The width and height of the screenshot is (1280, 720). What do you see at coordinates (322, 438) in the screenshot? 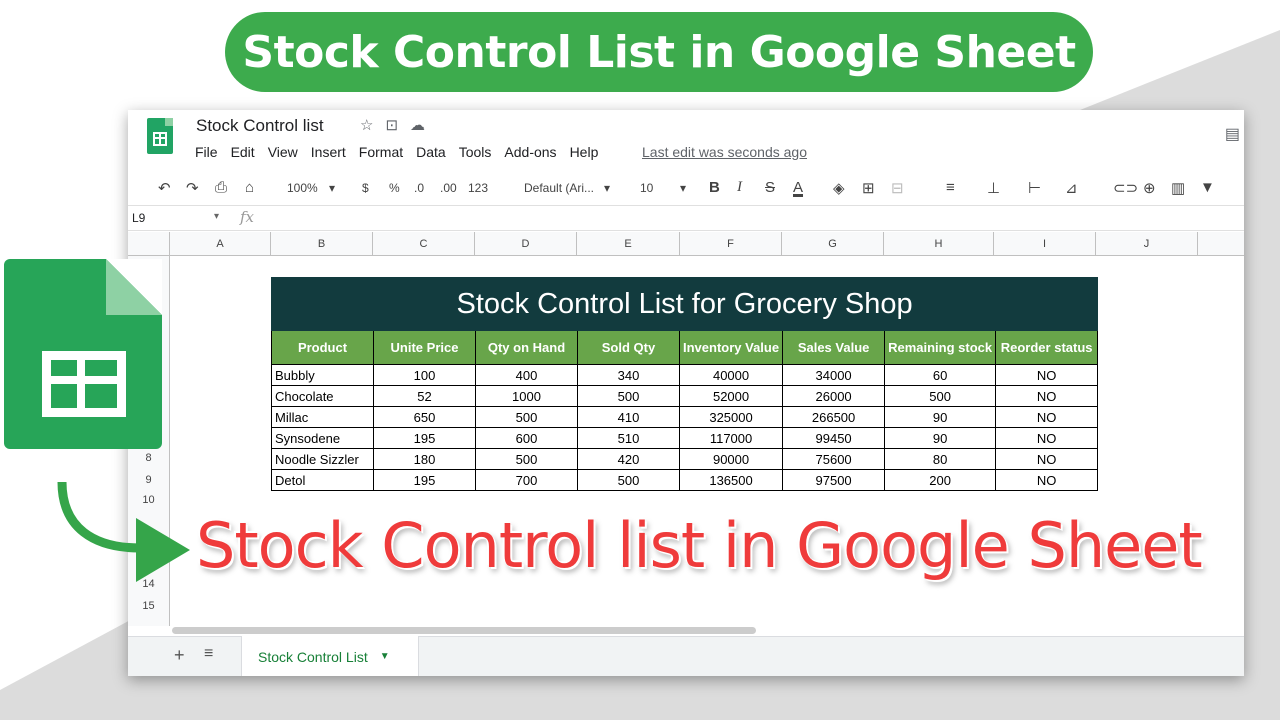
I see `table-cell: Synsodene` at bounding box center [322, 438].